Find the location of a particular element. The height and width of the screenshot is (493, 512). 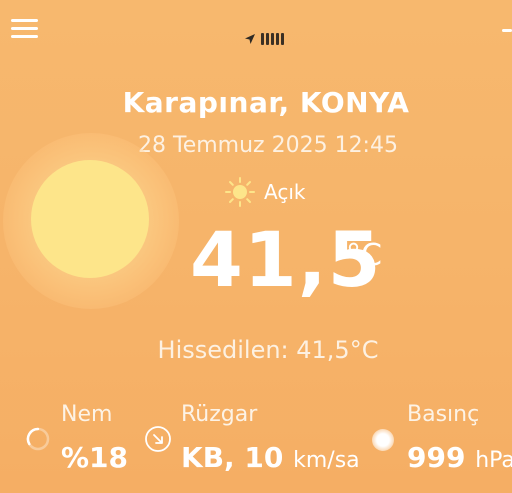

feels-like: Hissedilen: 41,5°C is located at coordinates (268, 350).